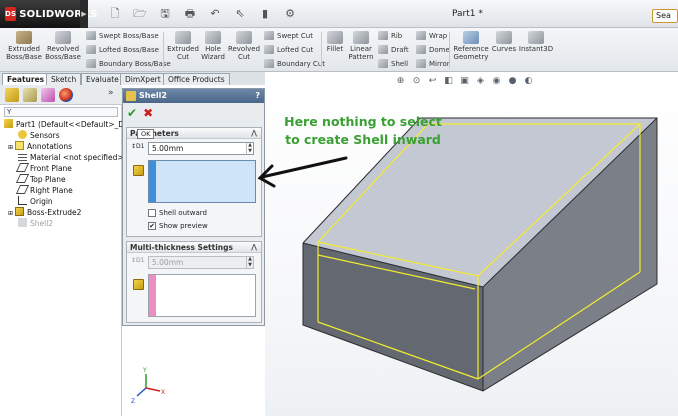 This screenshot has height=416, width=678. What do you see at coordinates (144, 370) in the screenshot?
I see `y-axis-label: Y` at bounding box center [144, 370].